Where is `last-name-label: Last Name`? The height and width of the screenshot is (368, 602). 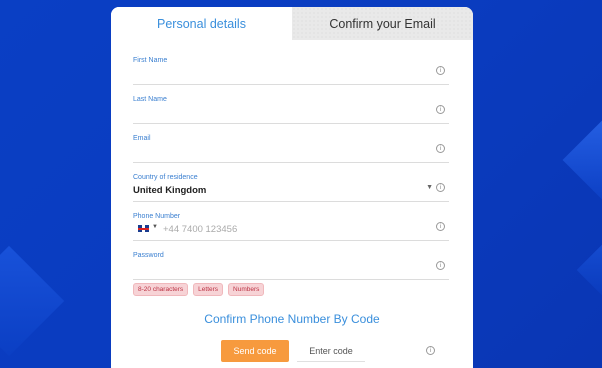
last-name-label: Last Name is located at coordinates (150, 99).